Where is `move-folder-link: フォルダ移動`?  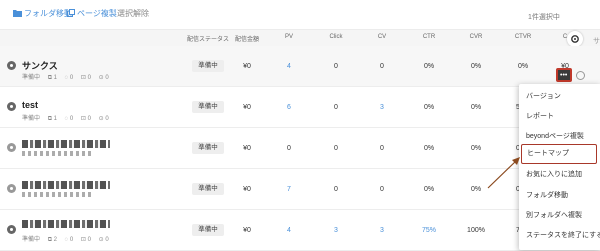 move-folder-link: フォルダ移動 is located at coordinates (42, 14).